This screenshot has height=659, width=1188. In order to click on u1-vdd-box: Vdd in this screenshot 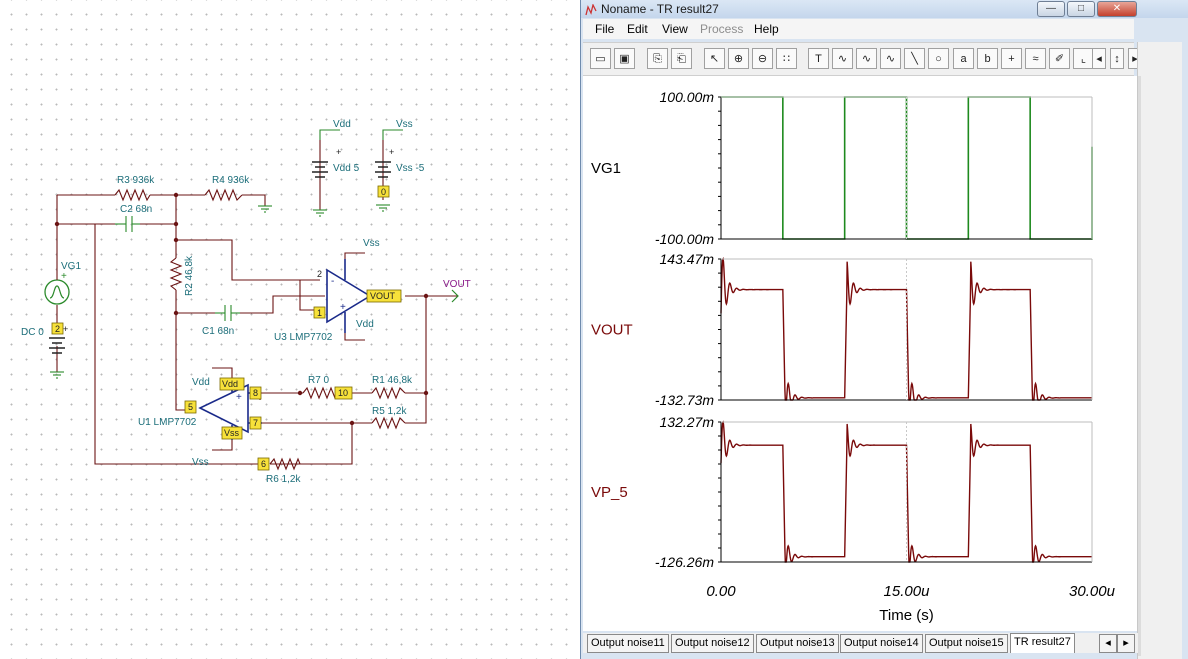, I will do `click(230, 384)`.